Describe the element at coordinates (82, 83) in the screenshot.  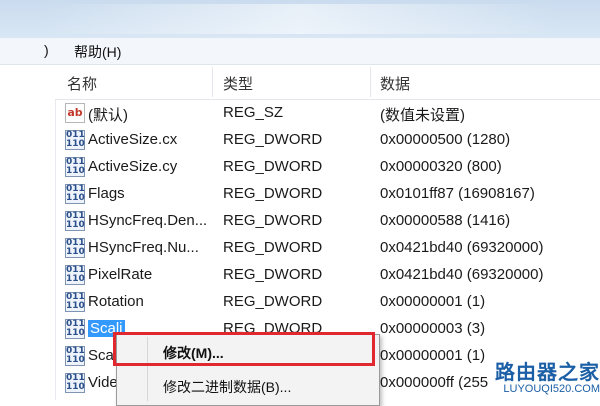
I see `column-name-header: 名称` at that location.